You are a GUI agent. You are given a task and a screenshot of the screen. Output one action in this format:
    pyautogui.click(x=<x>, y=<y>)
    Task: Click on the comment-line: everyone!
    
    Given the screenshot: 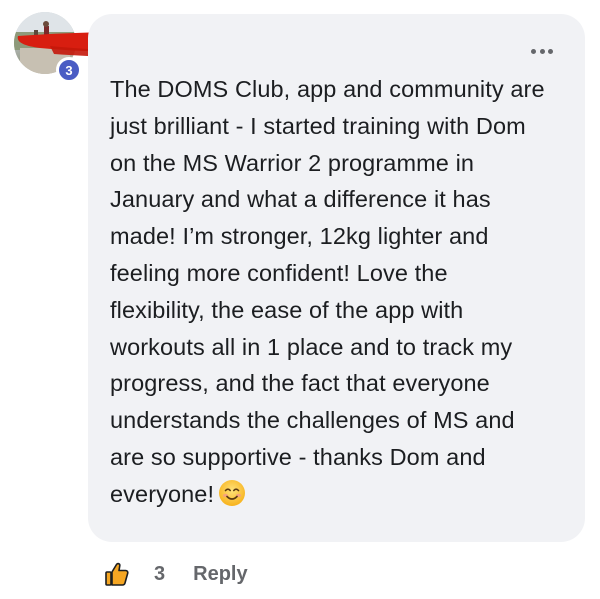 What is the action you would take?
    pyautogui.click(x=162, y=493)
    